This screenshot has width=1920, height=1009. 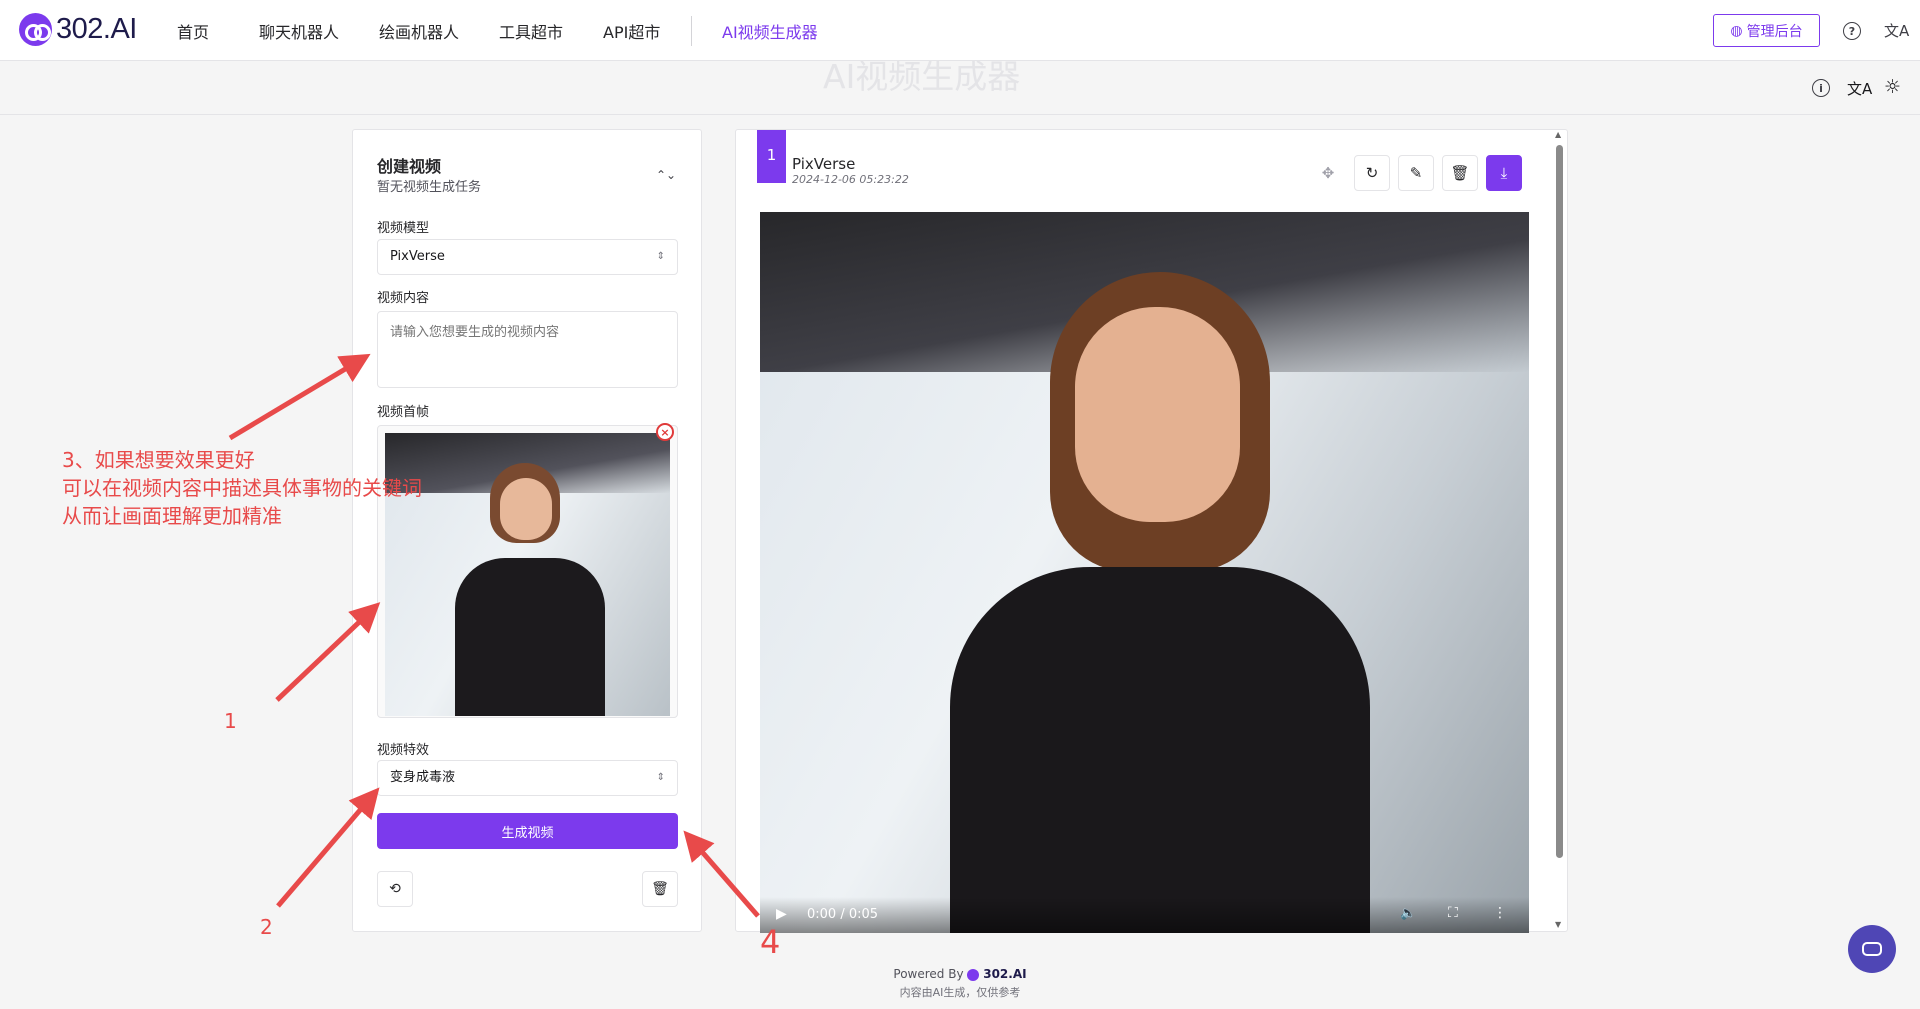 I want to click on first-frame-image, so click(x=527, y=574).